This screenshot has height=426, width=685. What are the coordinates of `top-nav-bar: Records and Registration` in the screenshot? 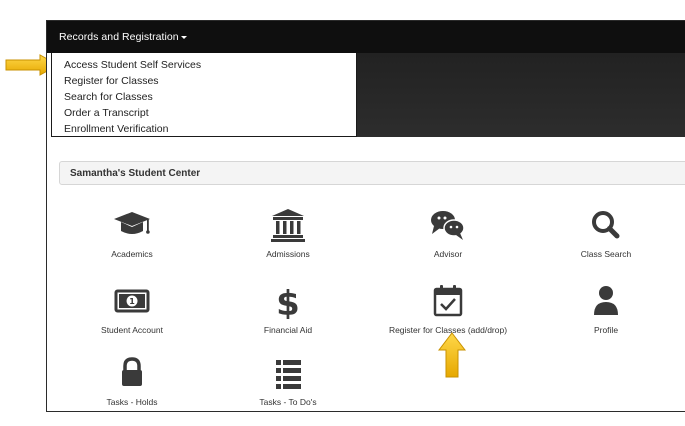 It's located at (366, 37).